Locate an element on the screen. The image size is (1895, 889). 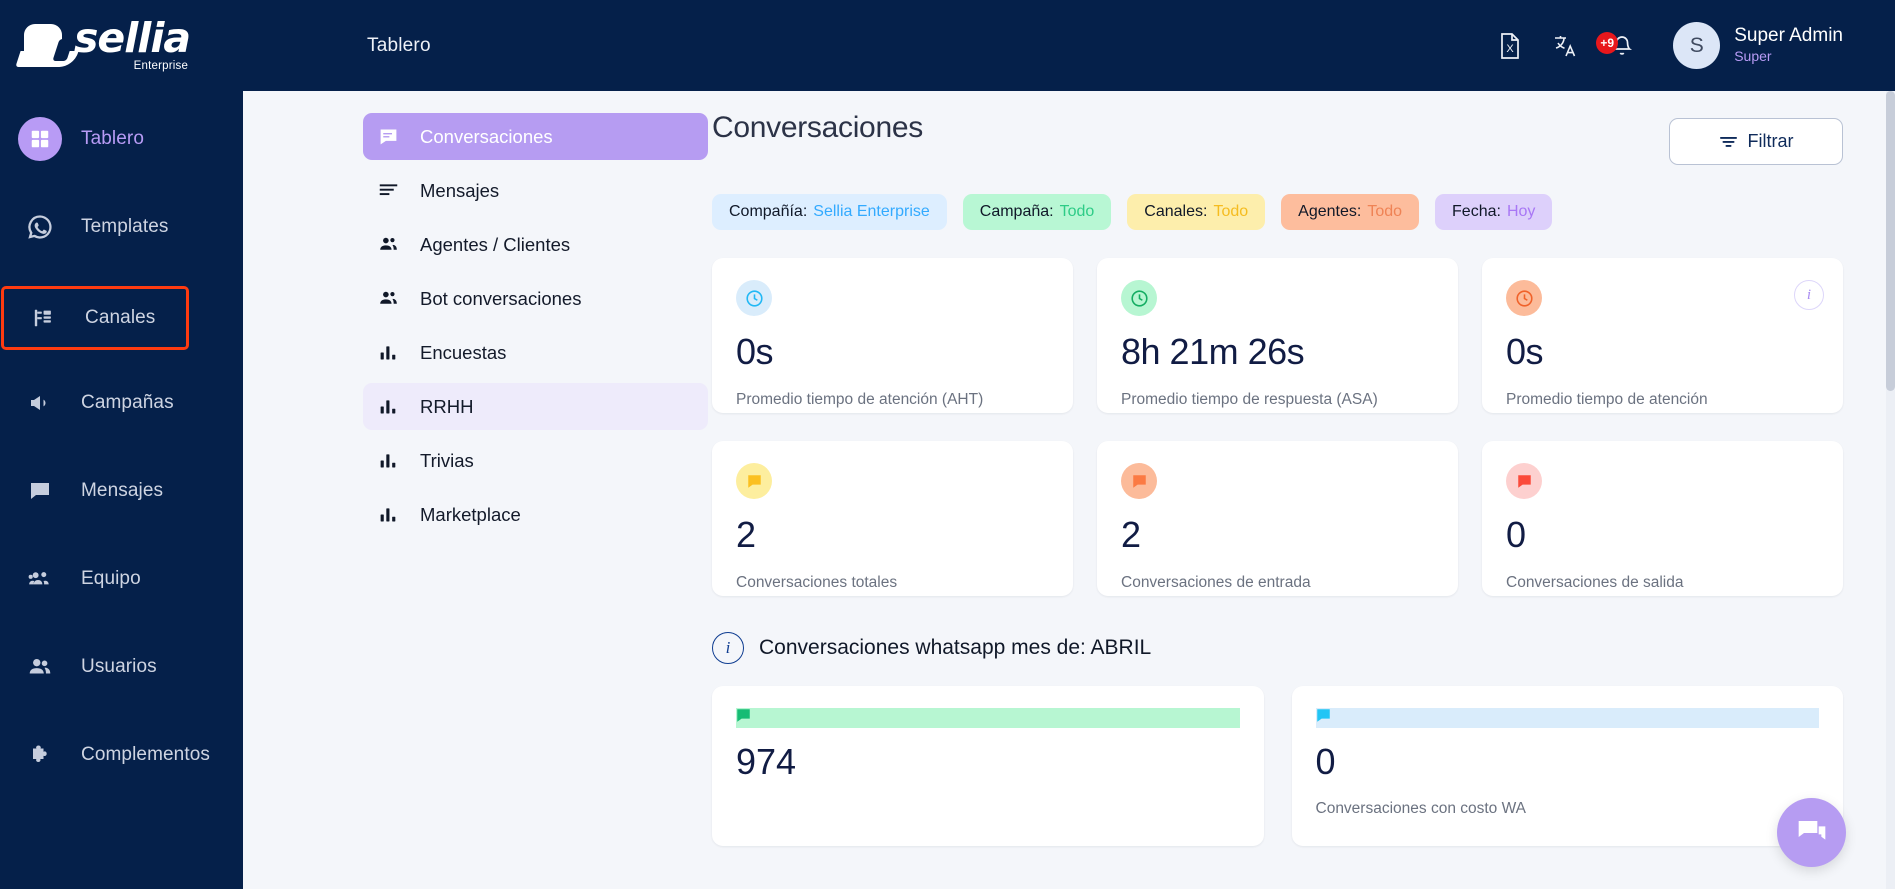
sidebar-item-tablero: Tablero is located at coordinates (121, 139).